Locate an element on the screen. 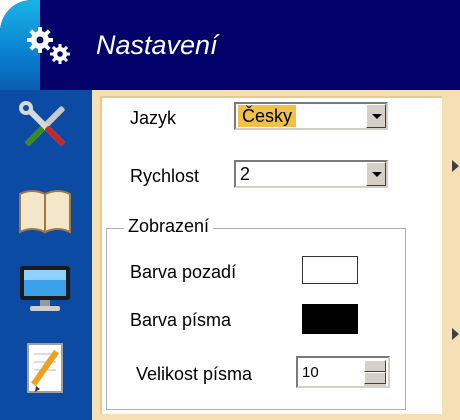 The width and height of the screenshot is (460, 420). window-title: Nastavení is located at coordinates (157, 45).